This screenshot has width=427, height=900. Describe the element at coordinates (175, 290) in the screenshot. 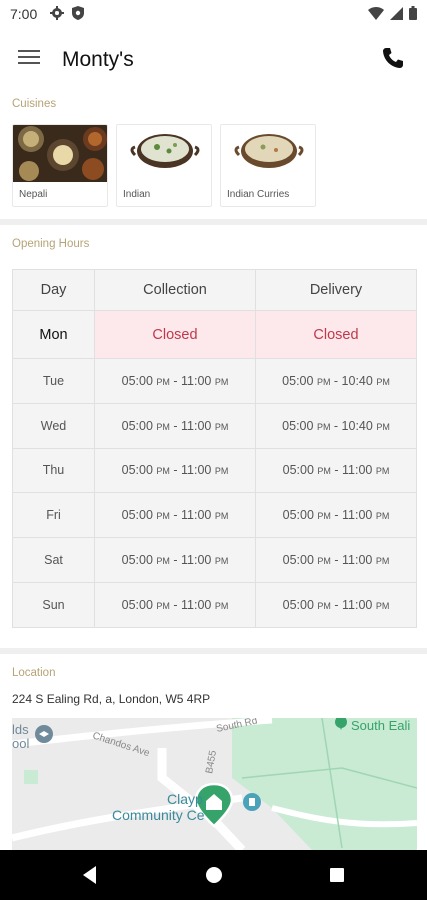

I see `header-collection: Collection` at that location.